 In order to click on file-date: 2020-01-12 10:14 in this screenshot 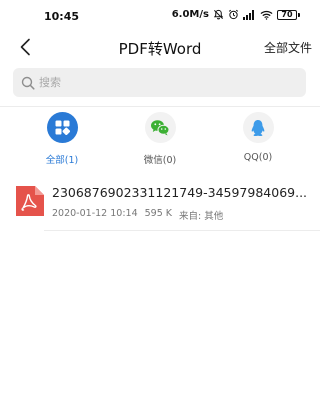, I will do `click(95, 213)`.